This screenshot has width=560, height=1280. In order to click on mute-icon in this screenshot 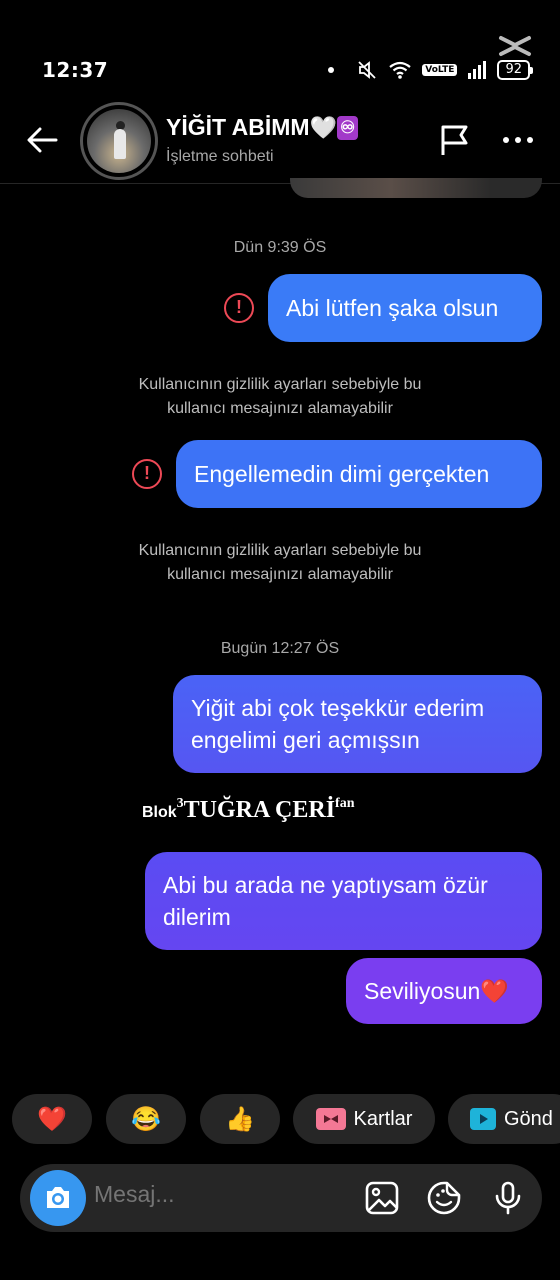, I will do `click(367, 70)`.